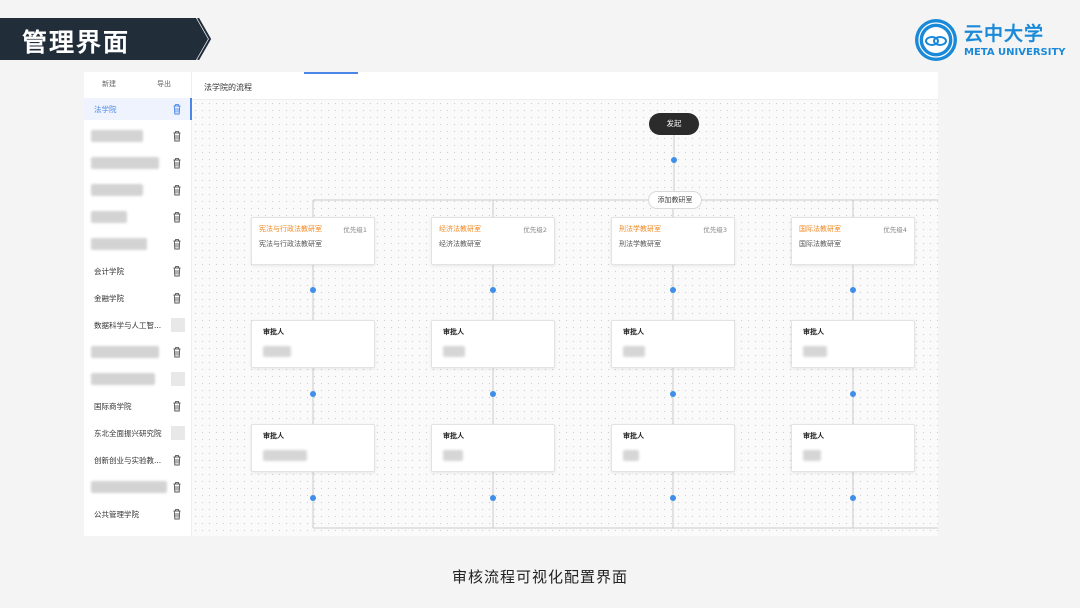 The image size is (1080, 608). I want to click on sidebar-item: 公共管理学院, so click(138, 514).